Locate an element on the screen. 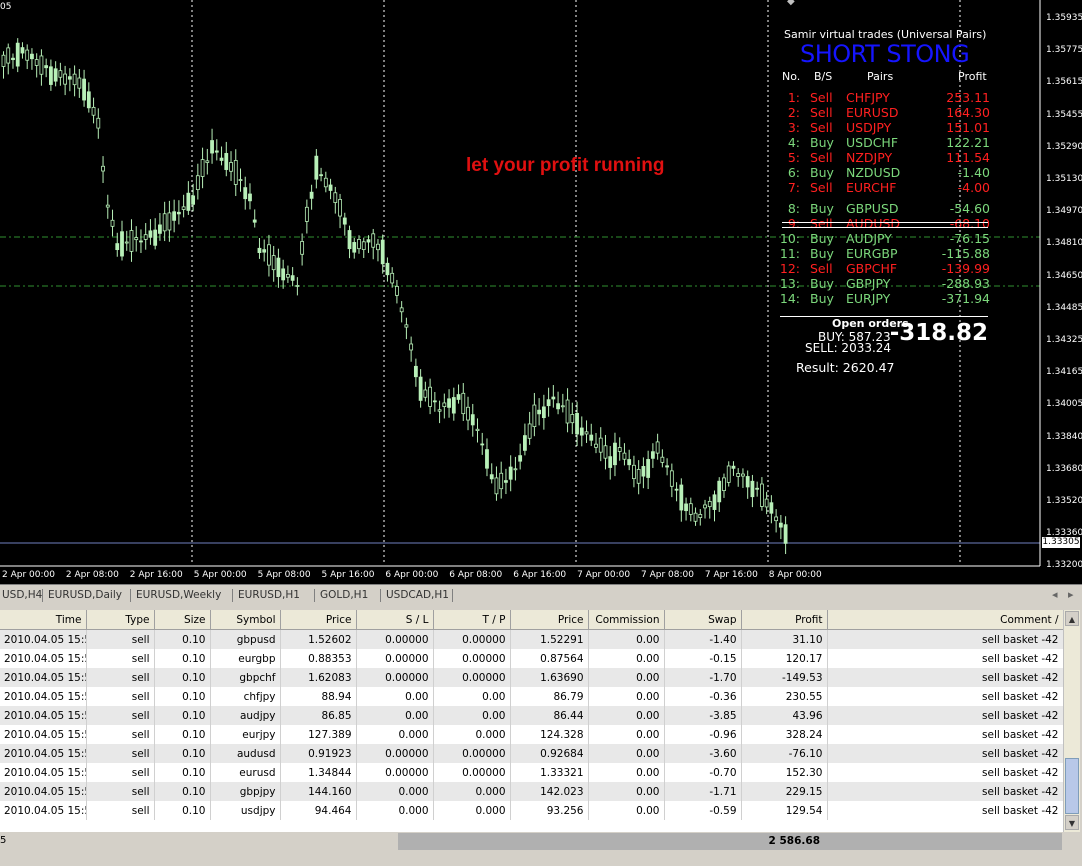  sell-total: SELL: 2033.24 is located at coordinates (848, 348).